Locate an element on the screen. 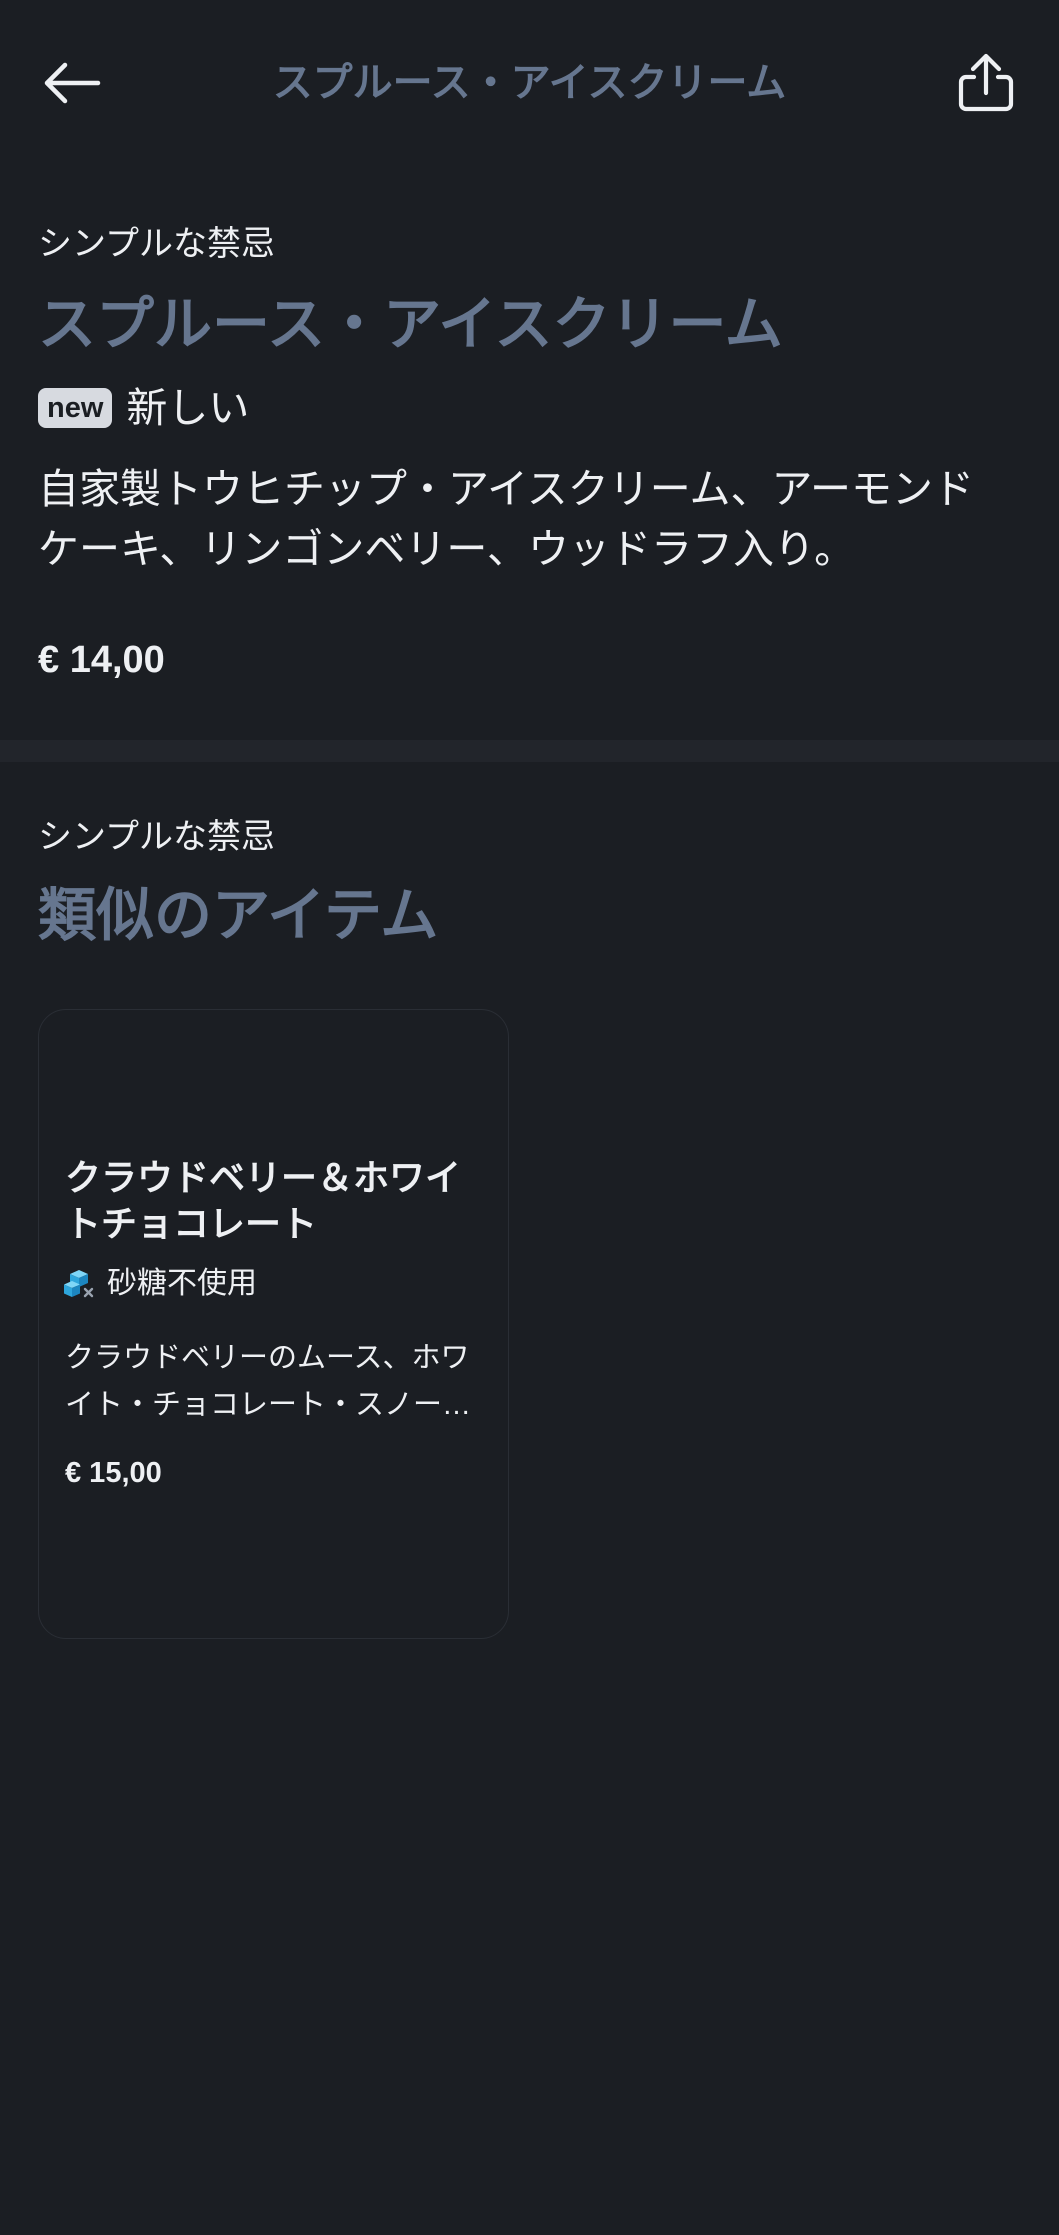  new-badge: new is located at coordinates (75, 408).